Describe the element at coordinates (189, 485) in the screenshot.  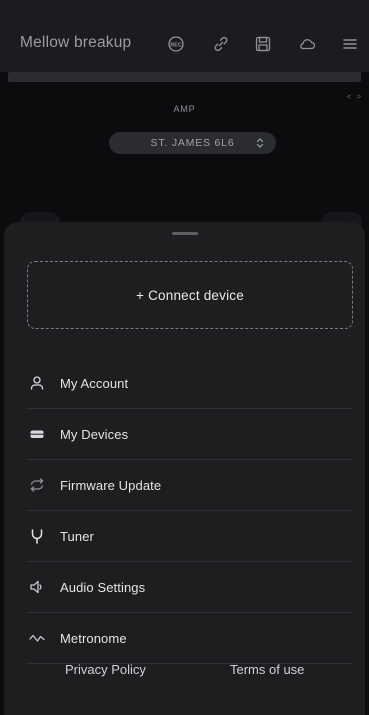
I see `menu-item-firmware-update: Firmware Update` at that location.